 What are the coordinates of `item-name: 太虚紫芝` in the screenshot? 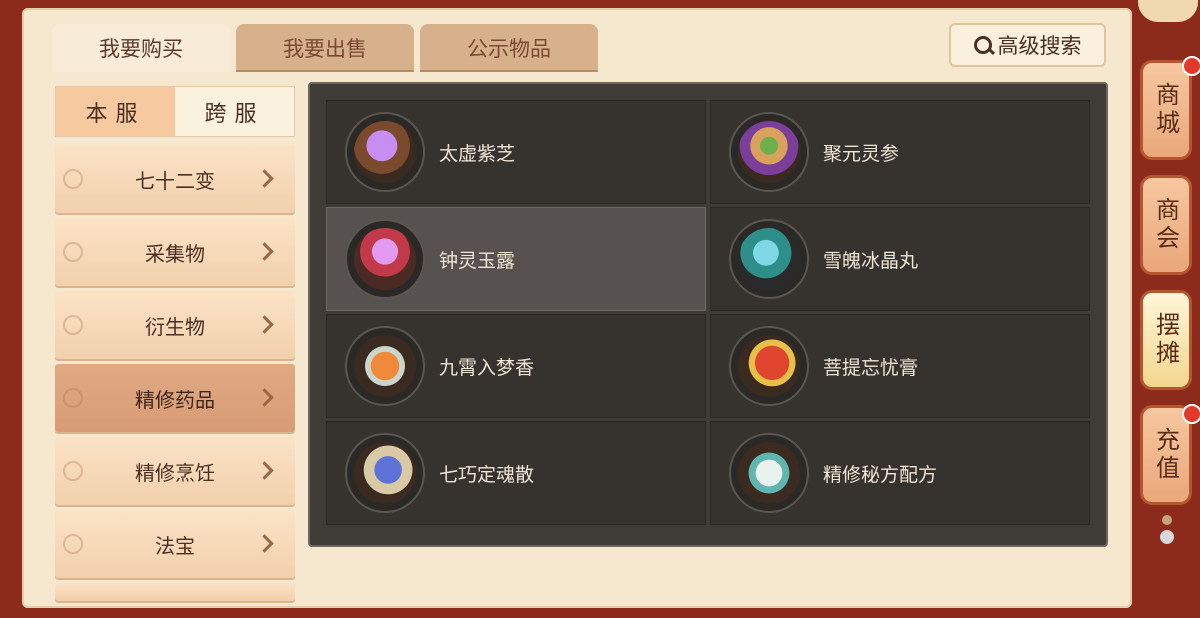 It's located at (477, 153).